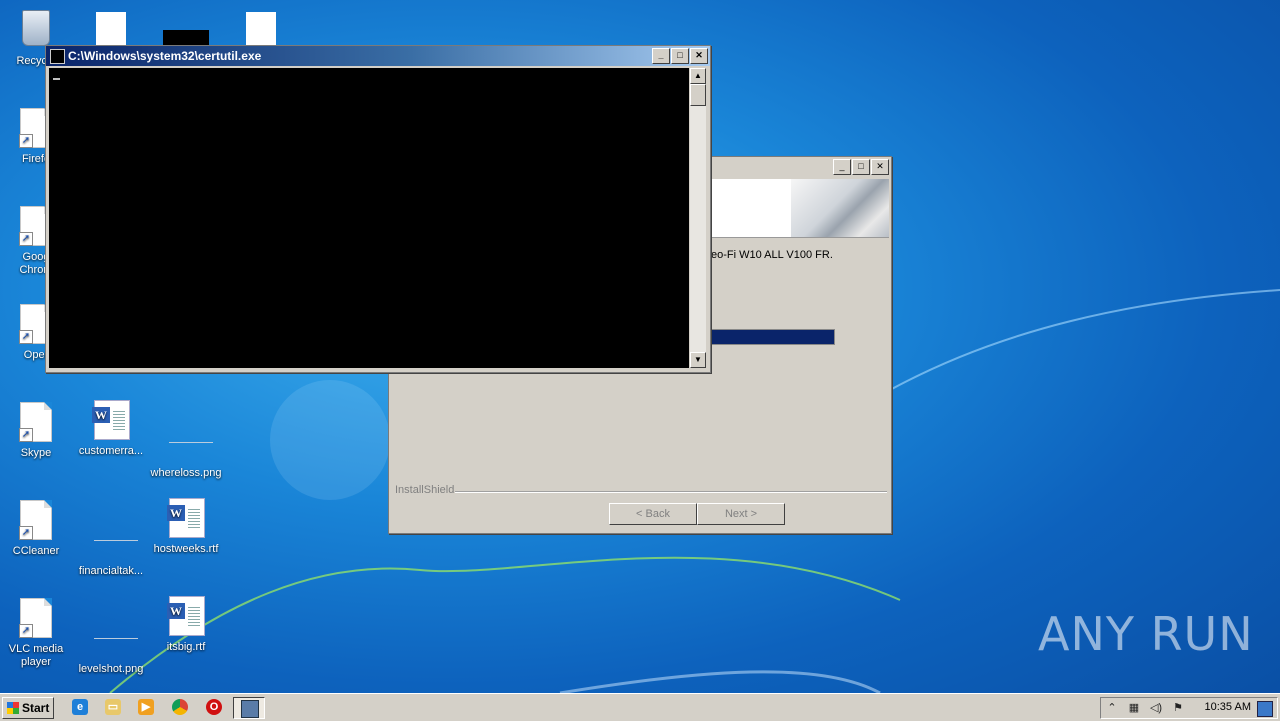 The width and height of the screenshot is (1280, 721). What do you see at coordinates (1189, 708) in the screenshot?
I see `system-tray: ⌃ ▦ ◁) ⚑ 10:35 AM` at bounding box center [1189, 708].